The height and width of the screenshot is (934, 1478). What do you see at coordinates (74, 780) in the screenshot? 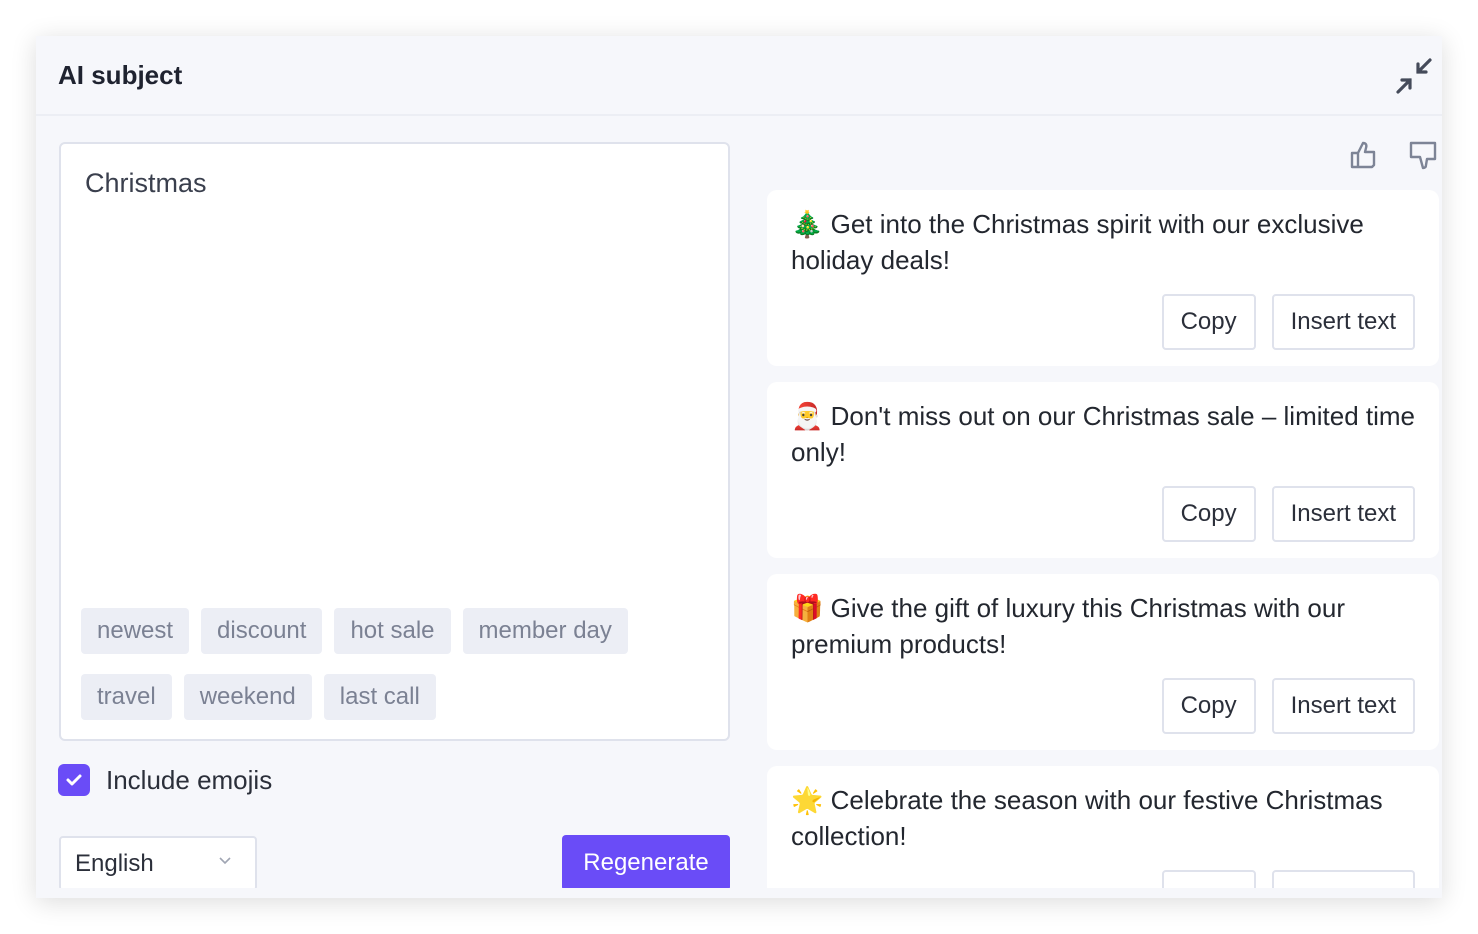
I see `checkmark-icon` at bounding box center [74, 780].